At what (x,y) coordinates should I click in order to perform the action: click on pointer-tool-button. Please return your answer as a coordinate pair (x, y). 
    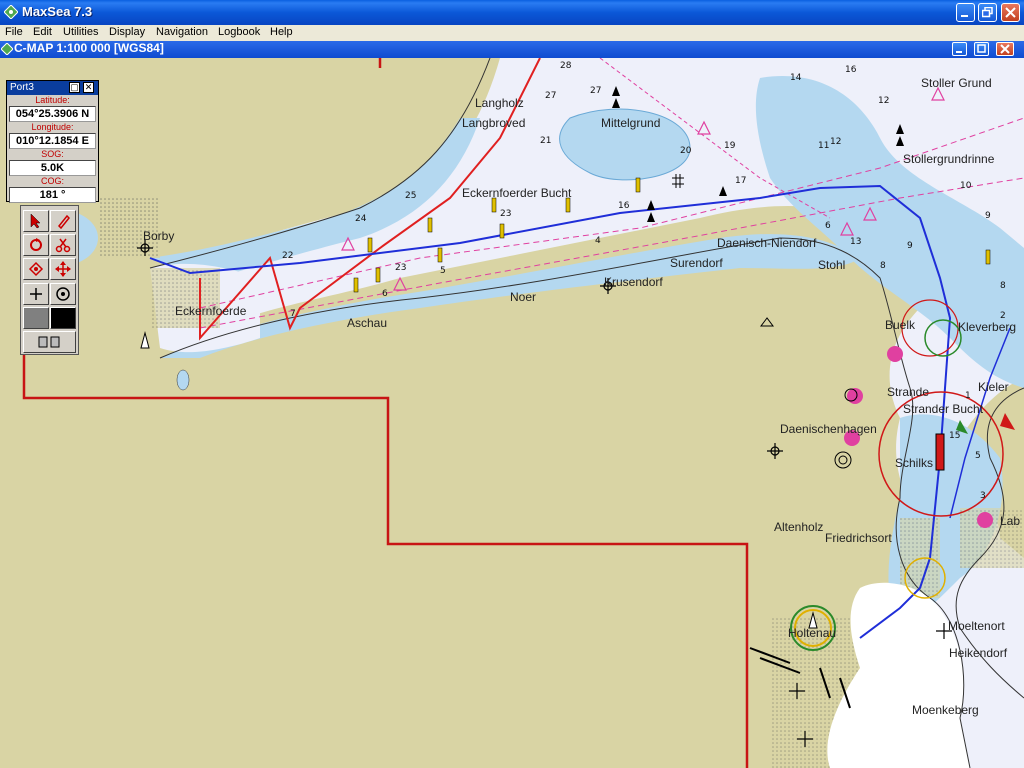
    Looking at the image, I should click on (36, 221).